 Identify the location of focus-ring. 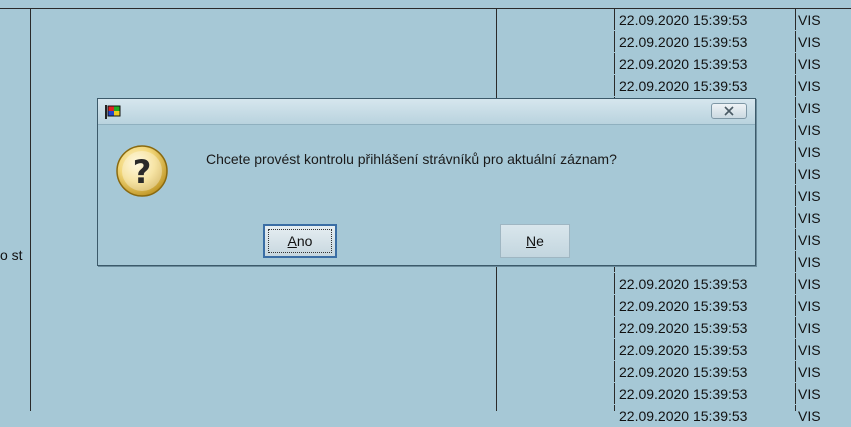
(300, 241).